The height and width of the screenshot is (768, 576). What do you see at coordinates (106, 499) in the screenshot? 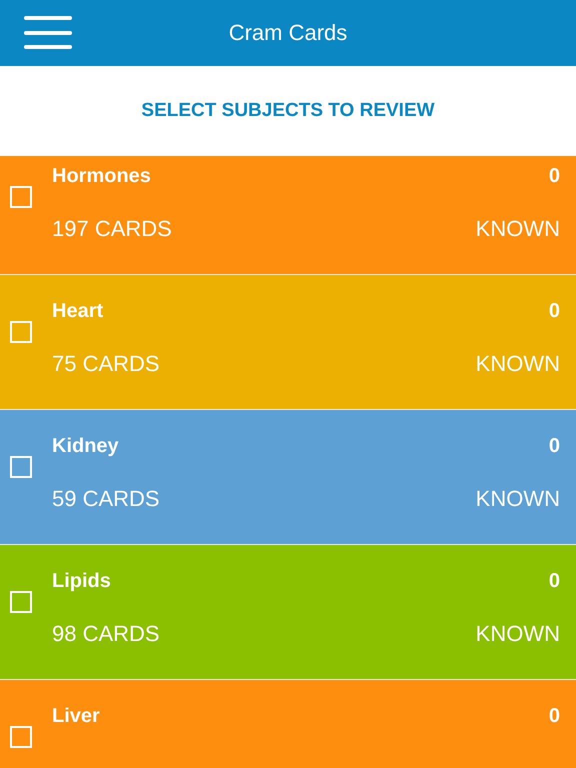
I see `card-count: 59 CARDS` at bounding box center [106, 499].